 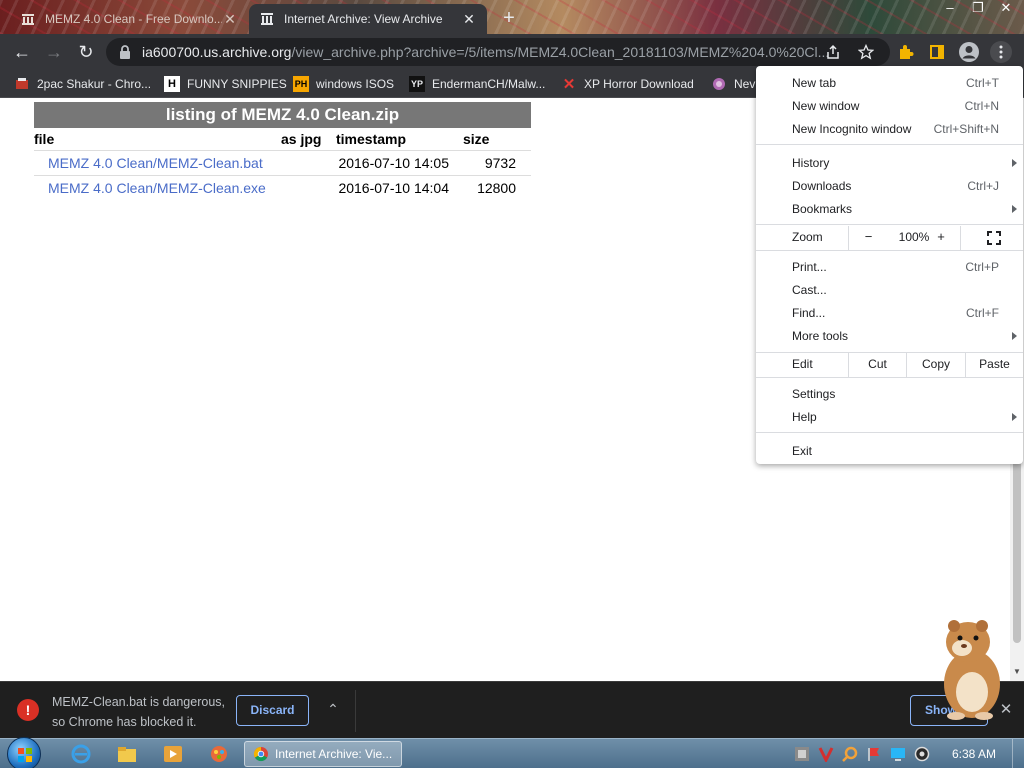 I want to click on chevron-up-icon: ⌃, so click(x=333, y=709).